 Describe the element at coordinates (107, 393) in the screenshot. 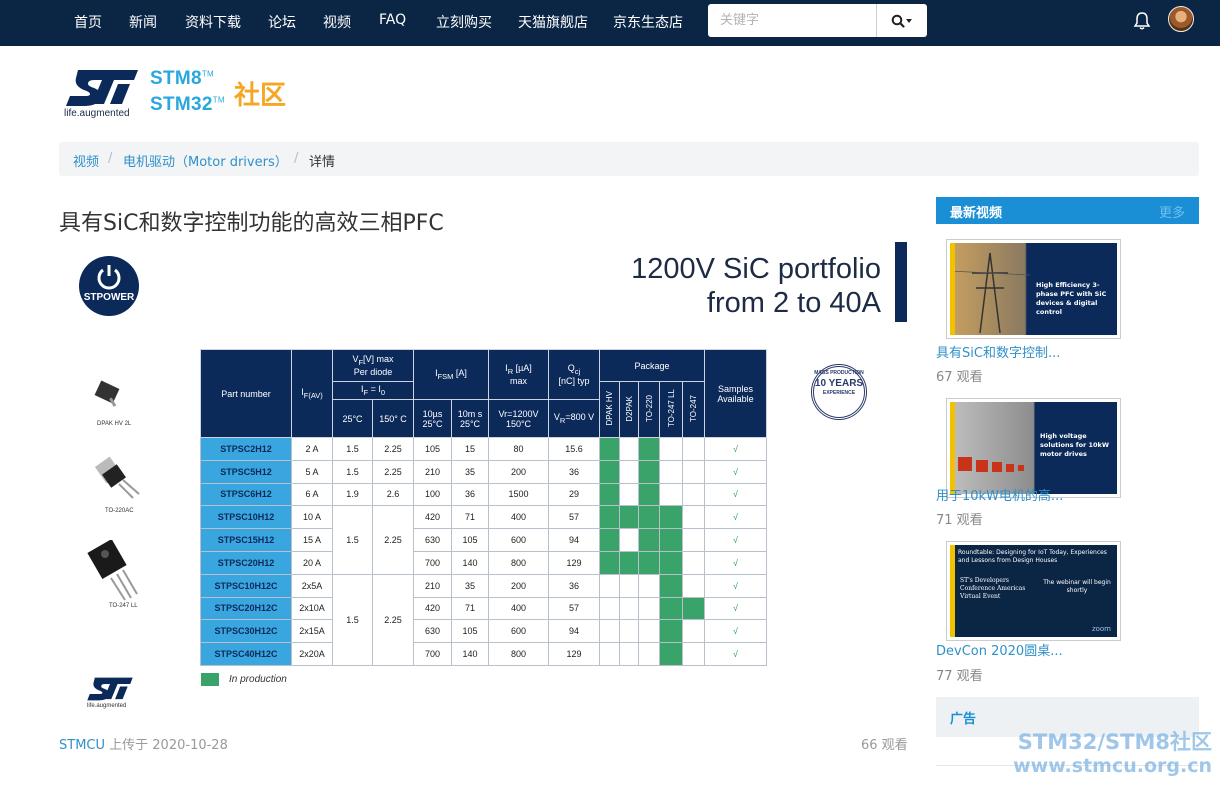

I see `dpak-package-image` at that location.